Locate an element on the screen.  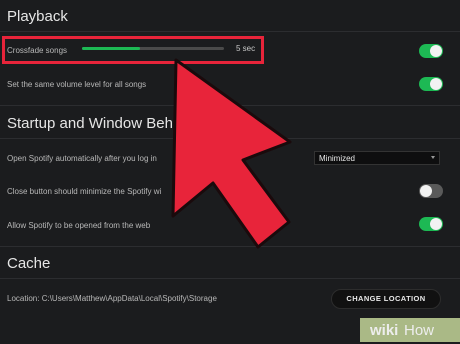
wikihow-watermark: wiki How is located at coordinates (410, 330).